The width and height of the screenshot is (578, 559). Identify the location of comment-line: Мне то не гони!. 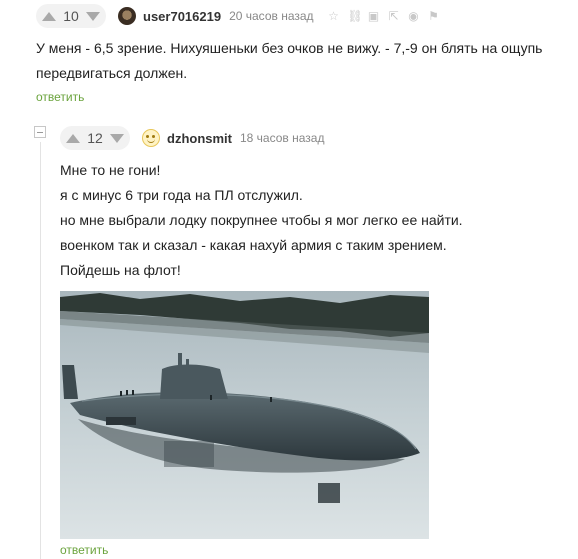
(110, 170).